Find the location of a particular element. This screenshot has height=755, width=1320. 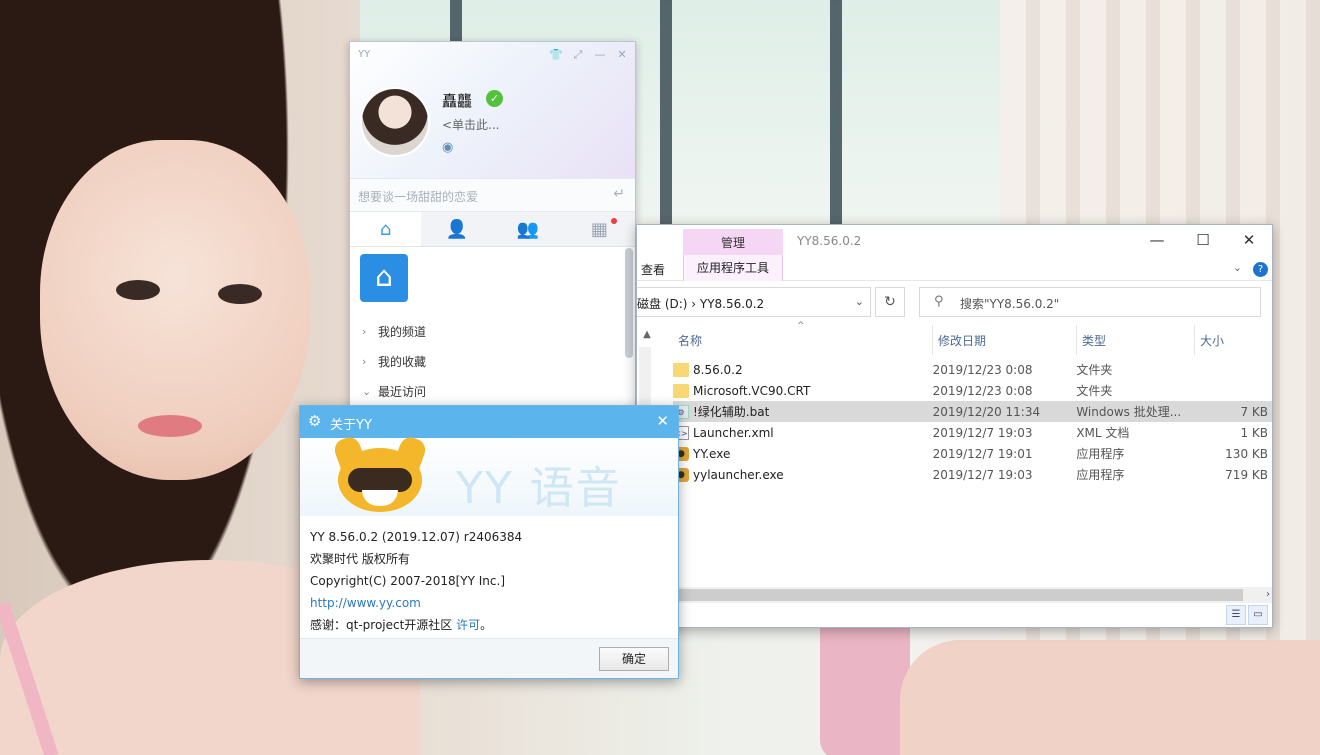

brand-watermark: YY 语音 is located at coordinates (539, 488).